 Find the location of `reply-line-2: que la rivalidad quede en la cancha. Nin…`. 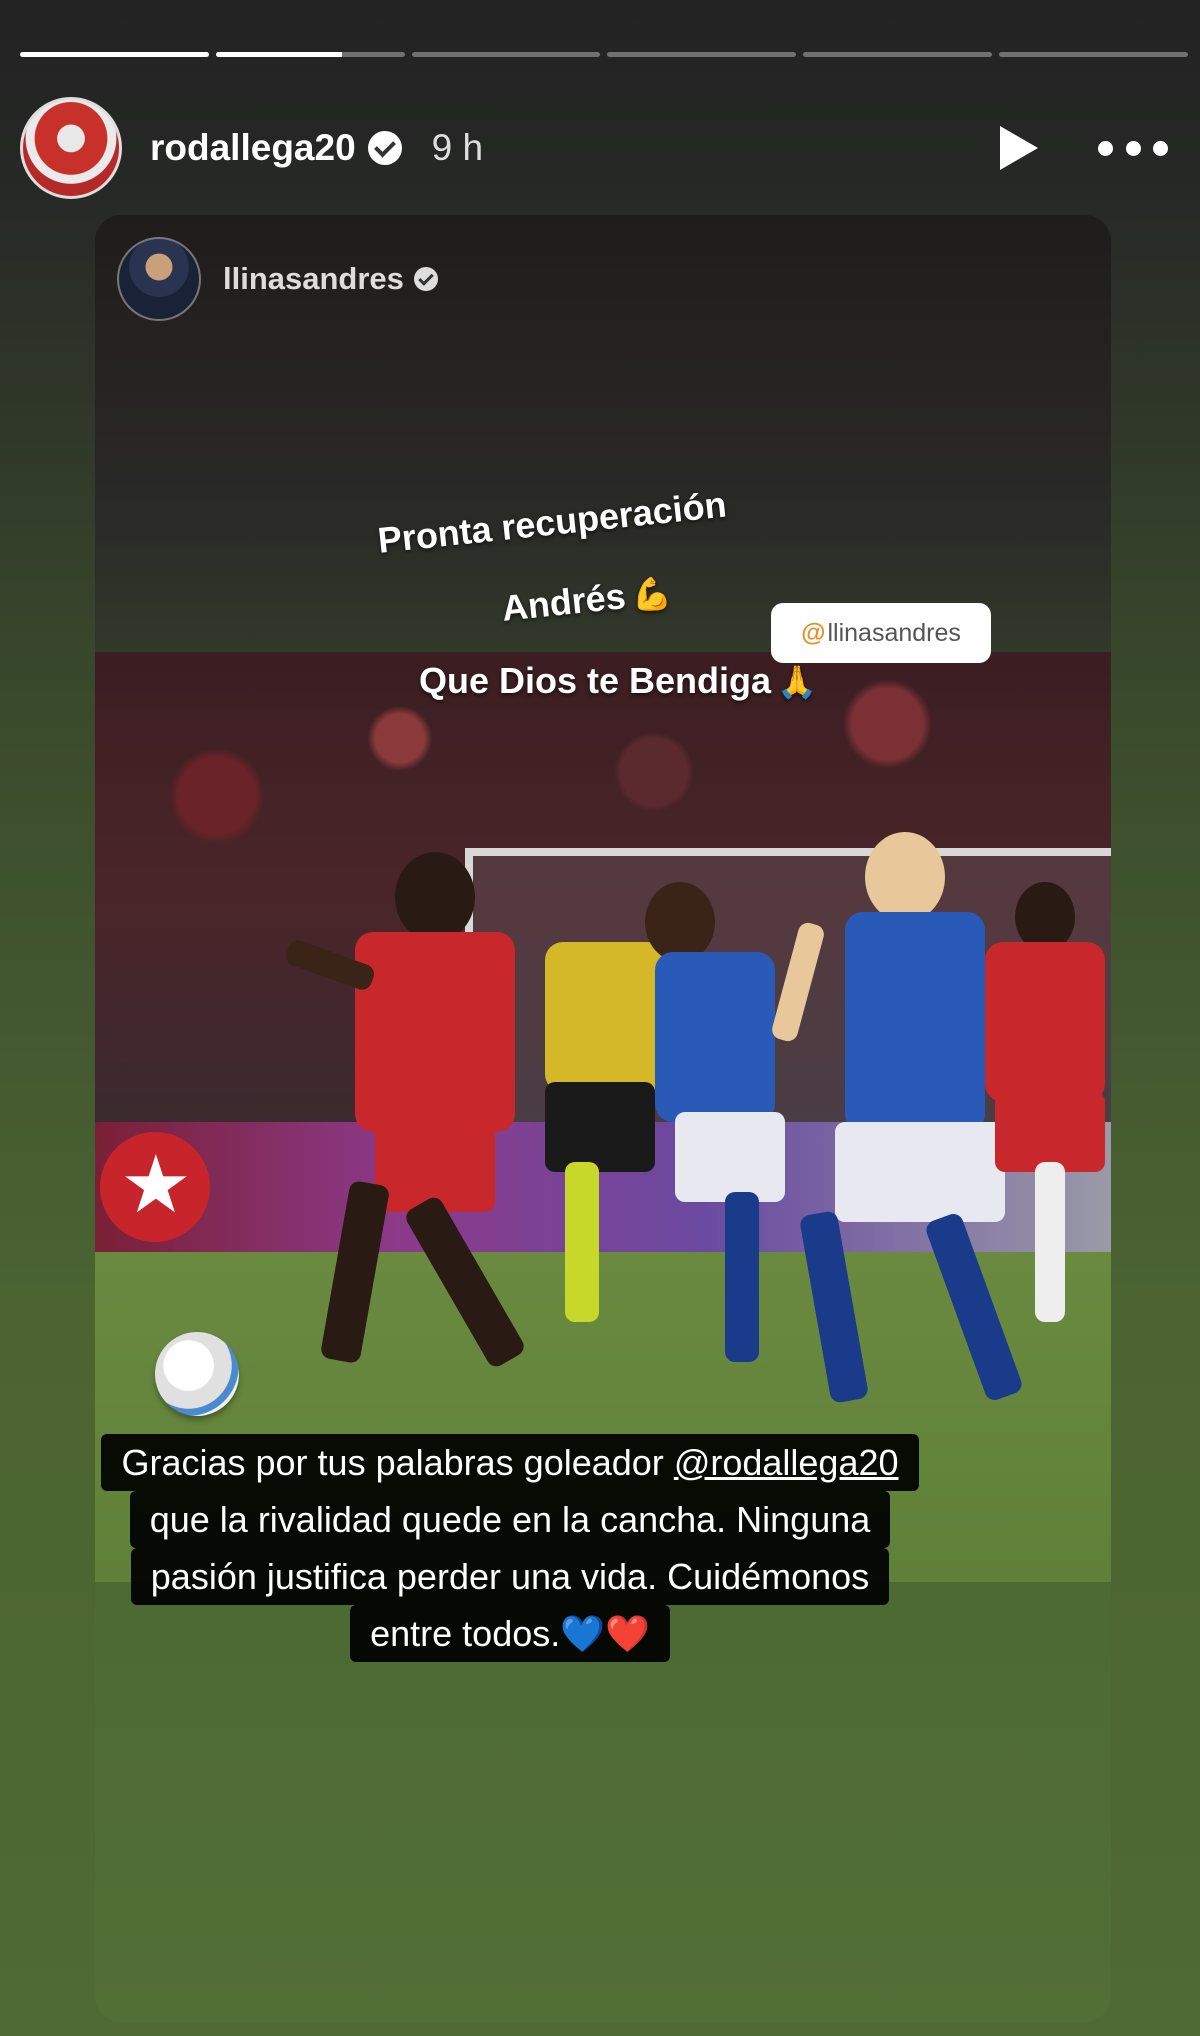

reply-line-2: que la rivalidad quede en la cancha. Nin… is located at coordinates (510, 1519).